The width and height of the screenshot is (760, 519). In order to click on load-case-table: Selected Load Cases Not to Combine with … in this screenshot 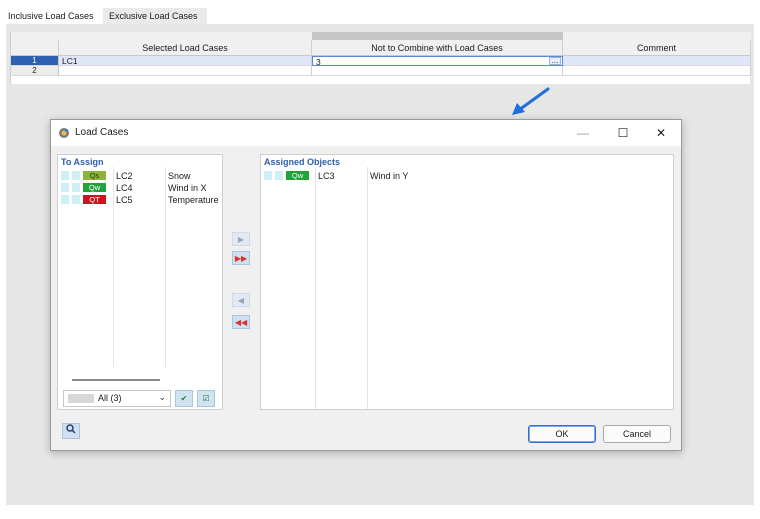, I will do `click(380, 58)`.